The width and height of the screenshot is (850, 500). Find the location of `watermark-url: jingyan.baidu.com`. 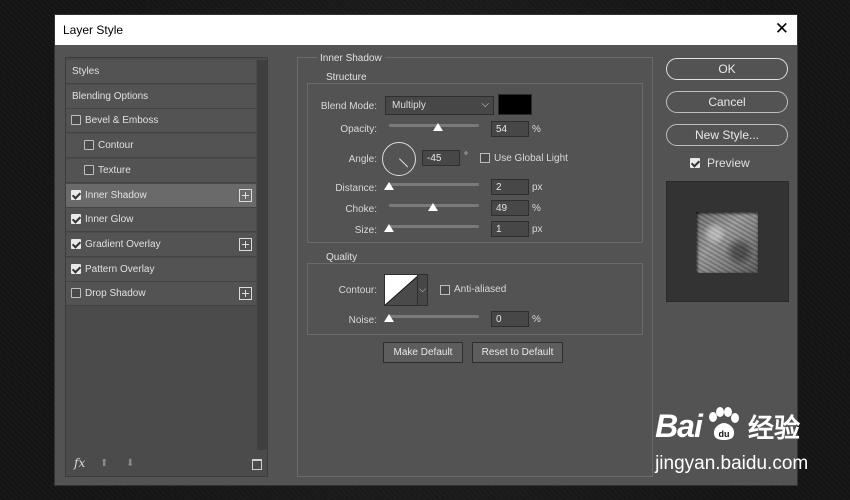

watermark-url: jingyan.baidu.com is located at coordinates (732, 463).